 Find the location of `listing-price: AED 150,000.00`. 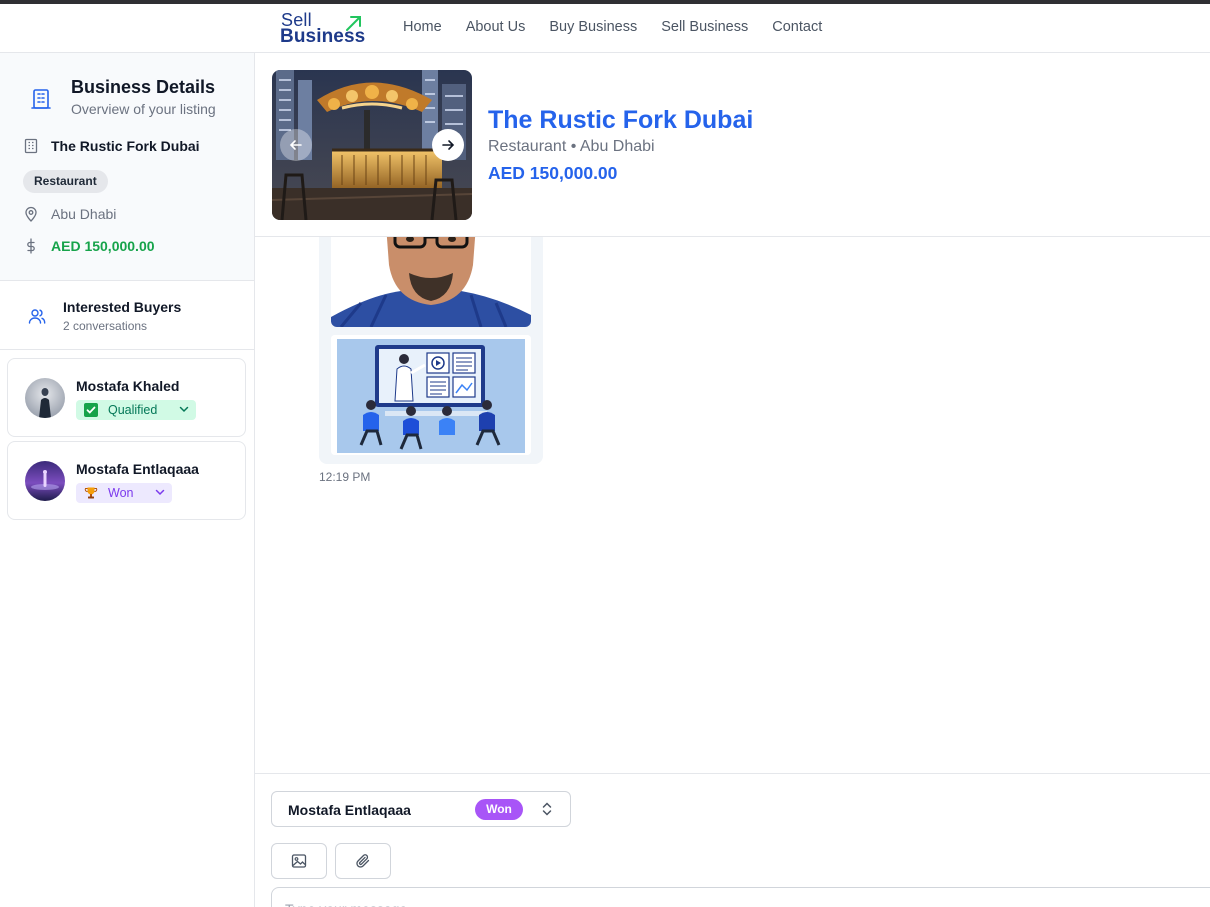

listing-price: AED 150,000.00 is located at coordinates (553, 173).